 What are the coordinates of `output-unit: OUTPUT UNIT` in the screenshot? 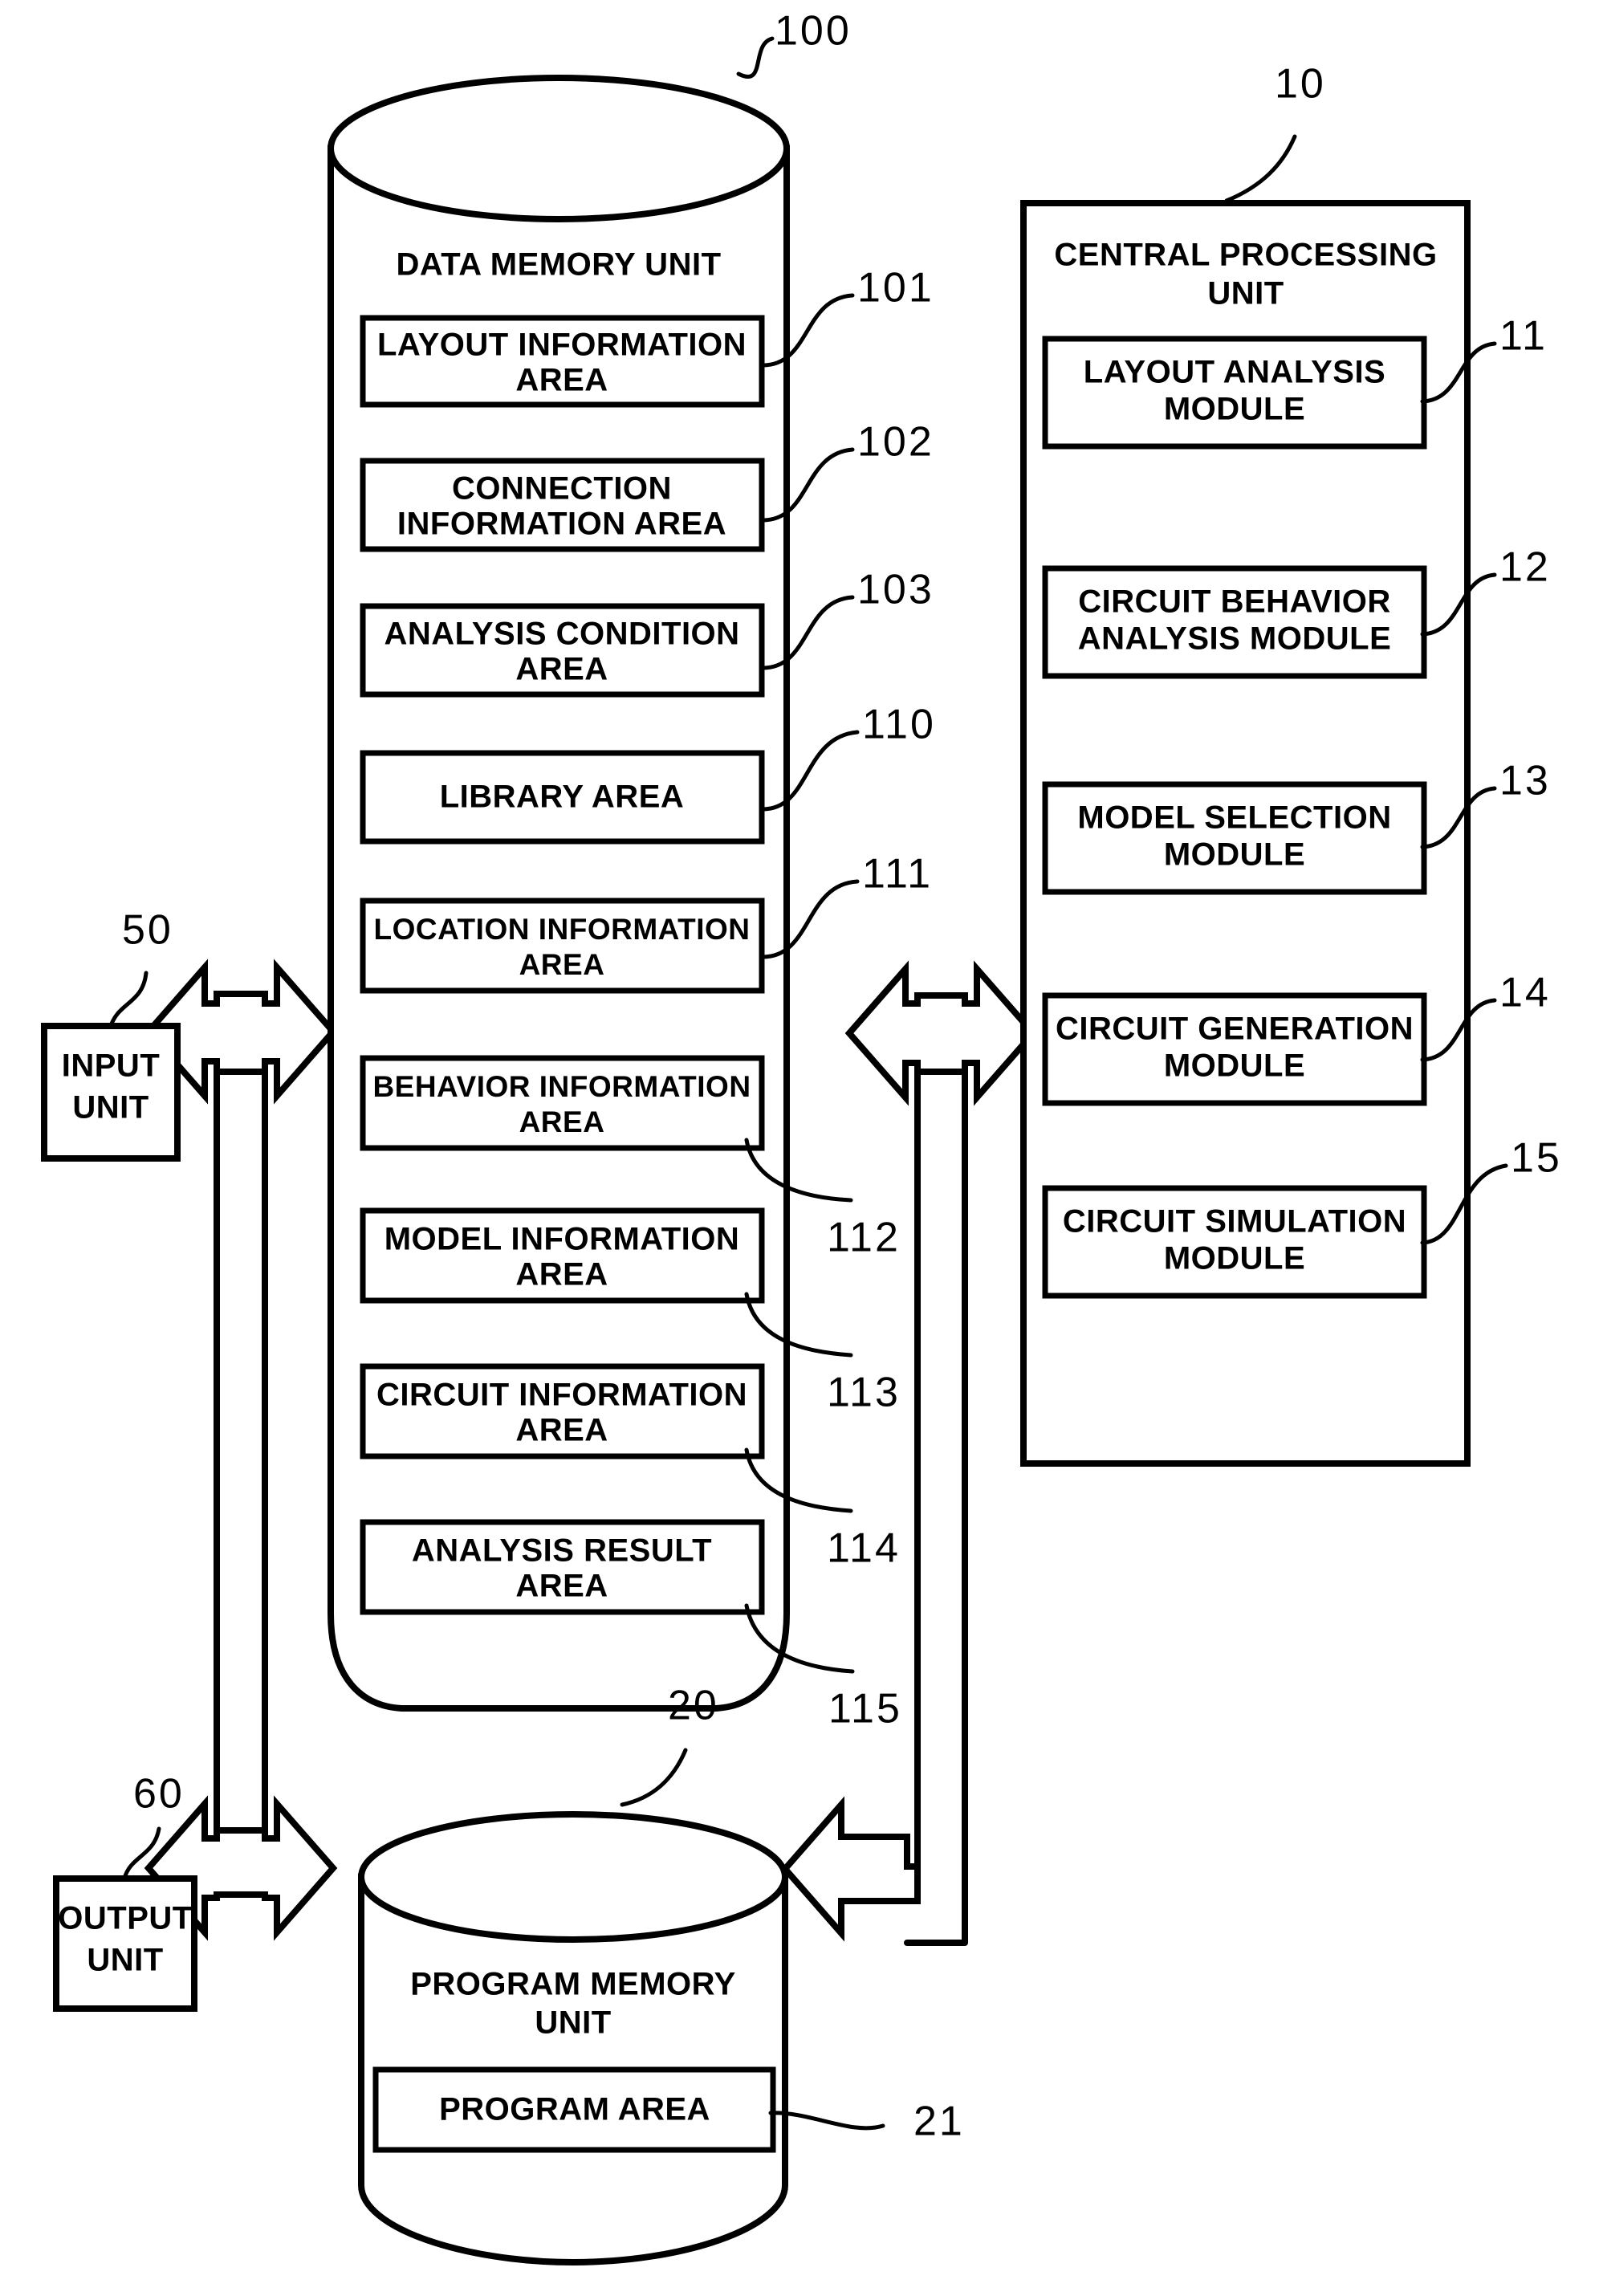 It's located at (125, 1944).